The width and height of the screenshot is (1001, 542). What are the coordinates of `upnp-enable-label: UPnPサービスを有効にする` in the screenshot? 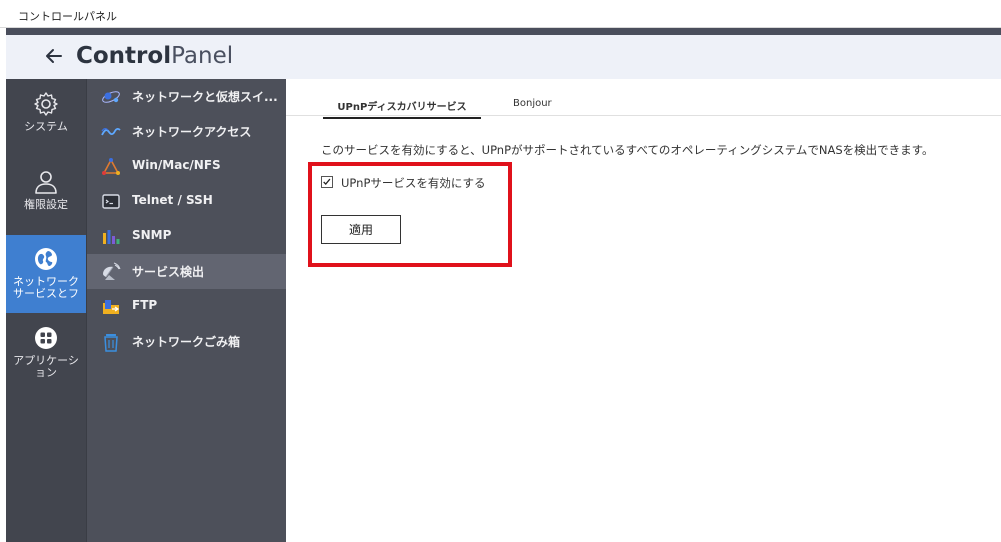 It's located at (413, 183).